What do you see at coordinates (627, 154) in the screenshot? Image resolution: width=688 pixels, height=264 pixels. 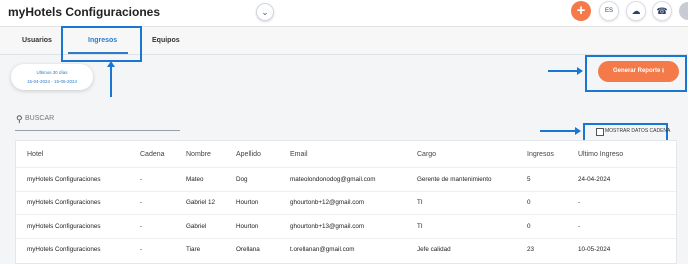 I see `column-header: Ultimo Ingreso` at bounding box center [627, 154].